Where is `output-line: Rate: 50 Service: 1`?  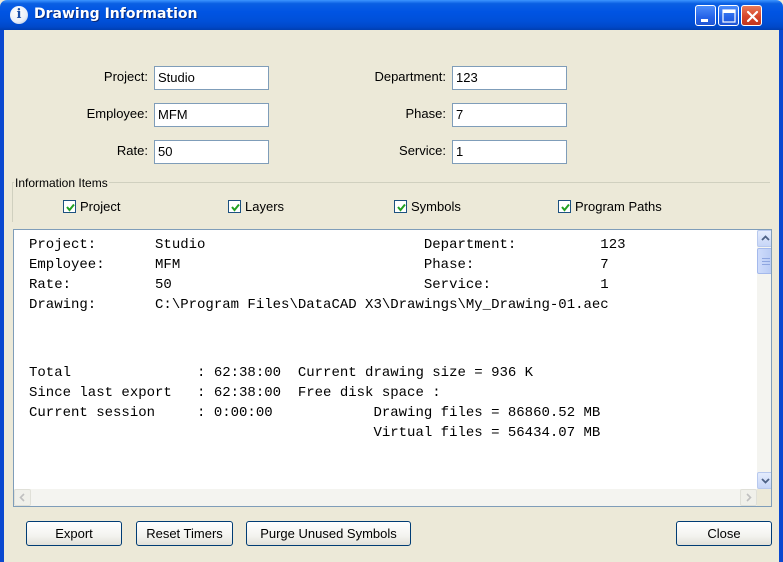
output-line: Rate: 50 Service: 1 is located at coordinates (319, 285).